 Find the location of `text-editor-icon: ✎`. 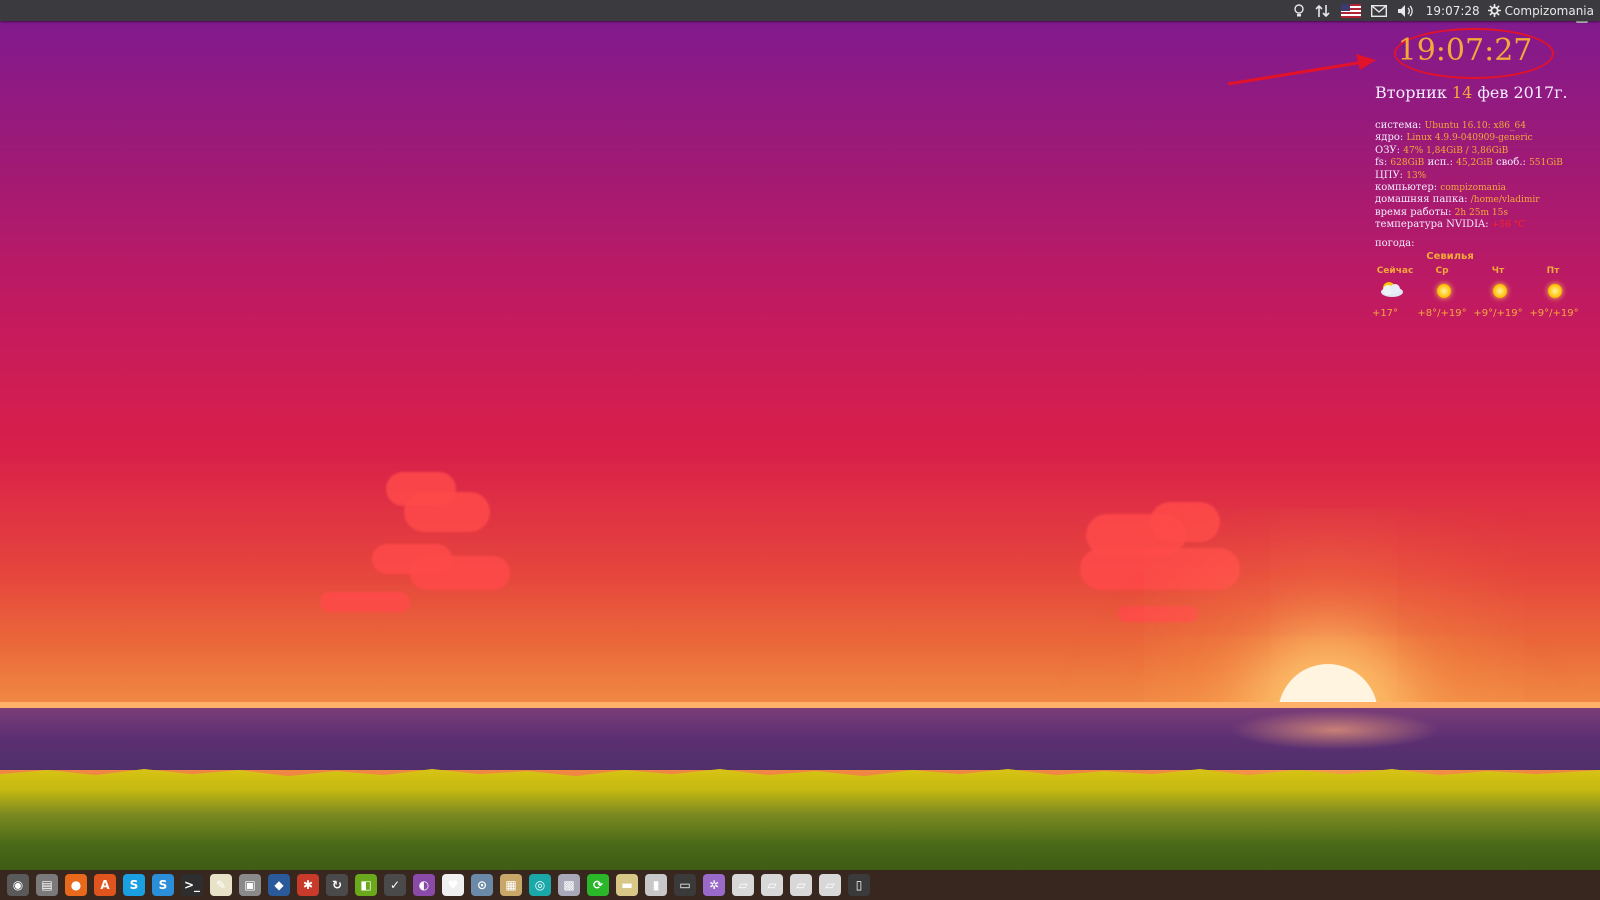

text-editor-icon: ✎ is located at coordinates (221, 885).